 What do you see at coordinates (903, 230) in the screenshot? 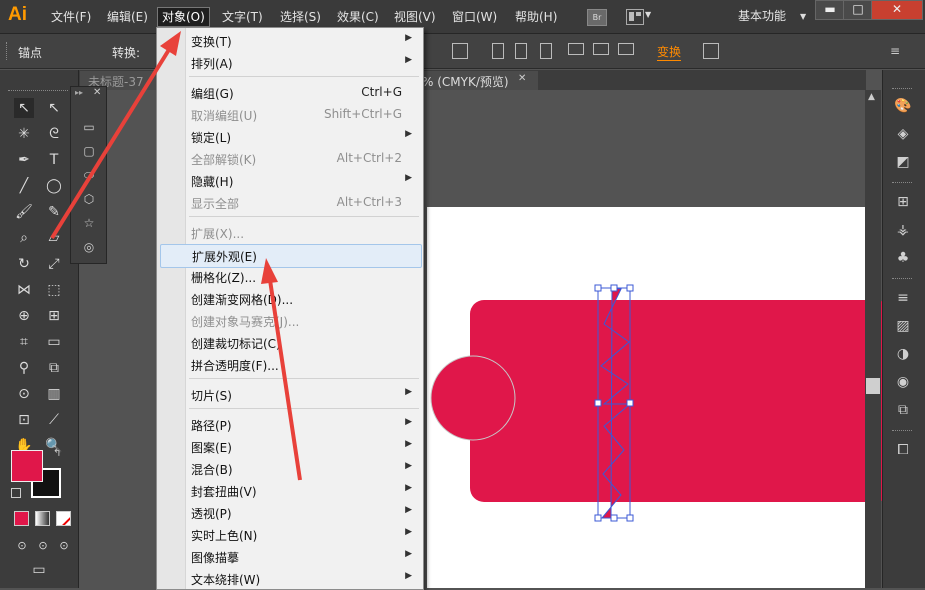
I see `brushes-panel-icon: ⚶` at bounding box center [903, 230].